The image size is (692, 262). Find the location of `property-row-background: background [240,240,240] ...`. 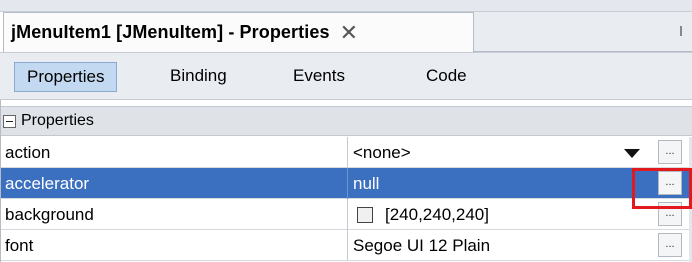

property-row-background: background [240,240,240] ... is located at coordinates (346, 214).